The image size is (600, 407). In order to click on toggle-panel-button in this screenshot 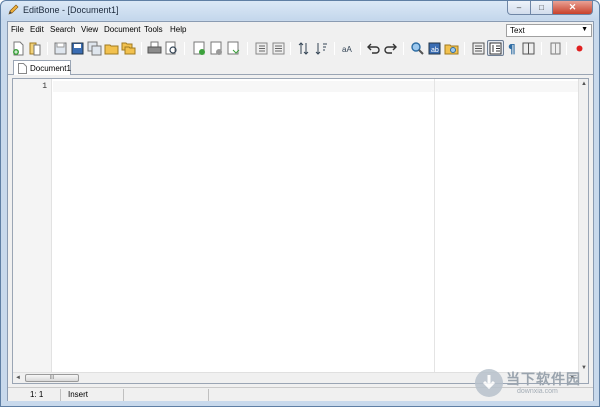, I will do `click(478, 48)`.